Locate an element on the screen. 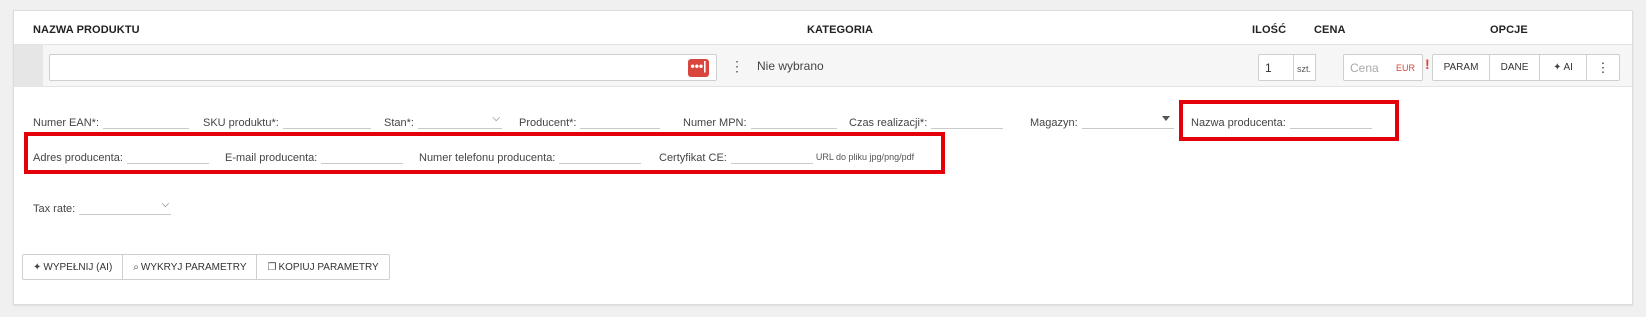 The width and height of the screenshot is (1646, 317). producent-field: Producent*: is located at coordinates (590, 121).